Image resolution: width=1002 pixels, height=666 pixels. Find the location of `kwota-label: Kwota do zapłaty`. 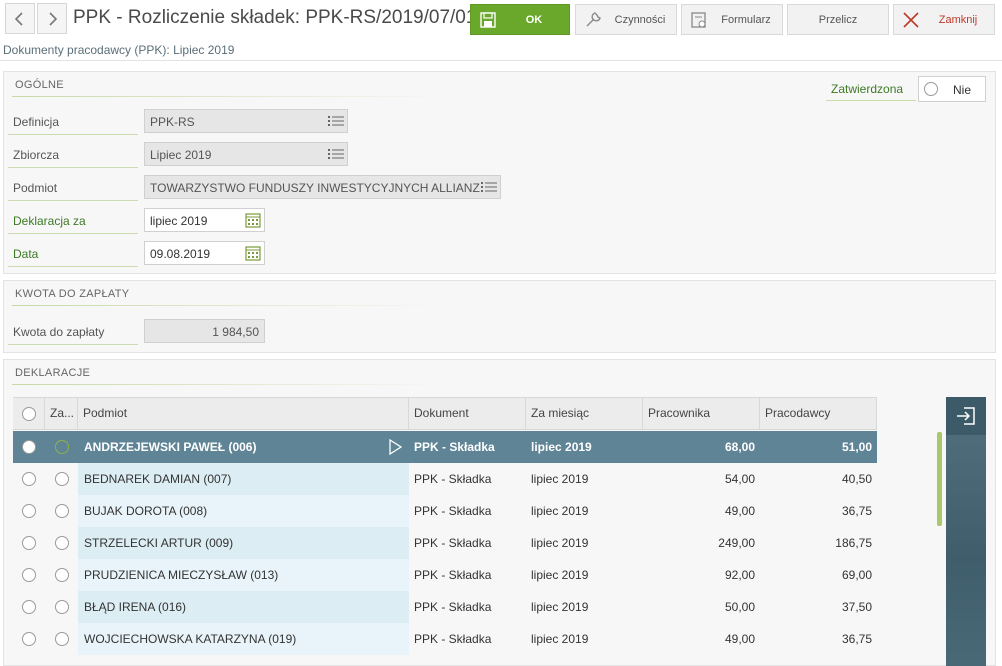

kwota-label: Kwota do zapłaty is located at coordinates (59, 332).